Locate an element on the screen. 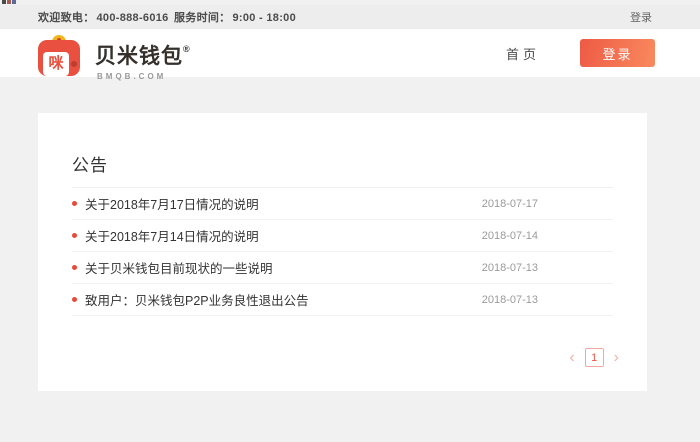 This screenshot has height=442, width=700. main-nav: 首页 登录 is located at coordinates (580, 53).